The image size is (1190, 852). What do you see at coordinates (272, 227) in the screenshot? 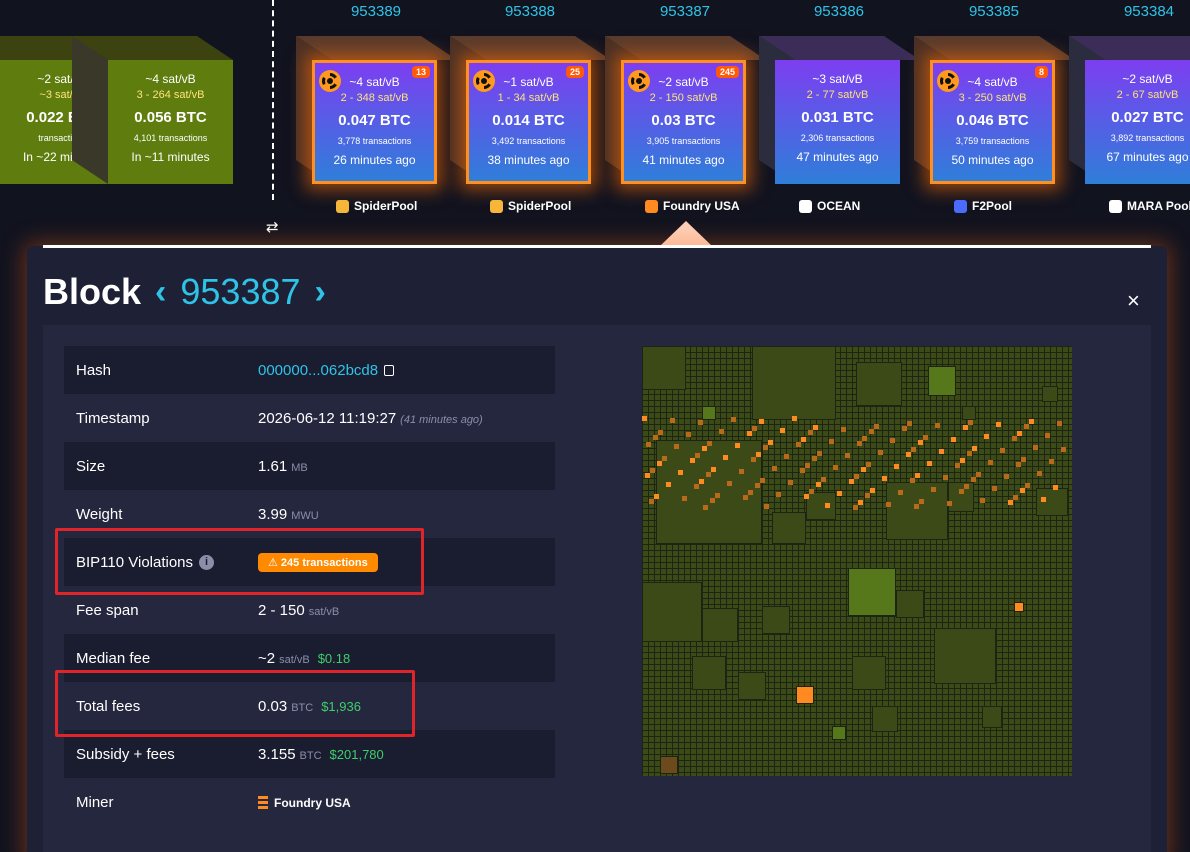
I see `swap-direction-icon: ⇄` at bounding box center [272, 227].